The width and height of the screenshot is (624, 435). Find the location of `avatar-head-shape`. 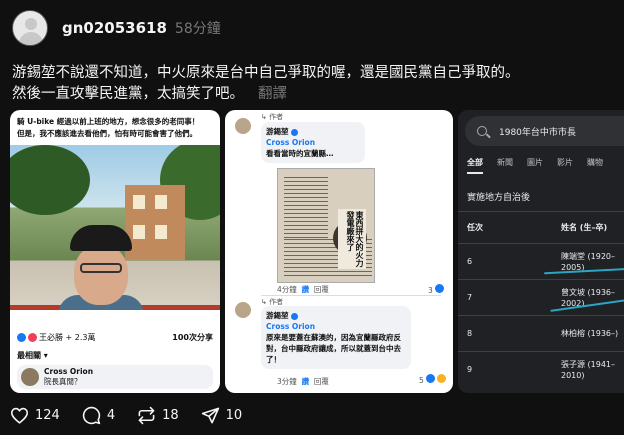

avatar-head-shape is located at coordinates (31, 24).